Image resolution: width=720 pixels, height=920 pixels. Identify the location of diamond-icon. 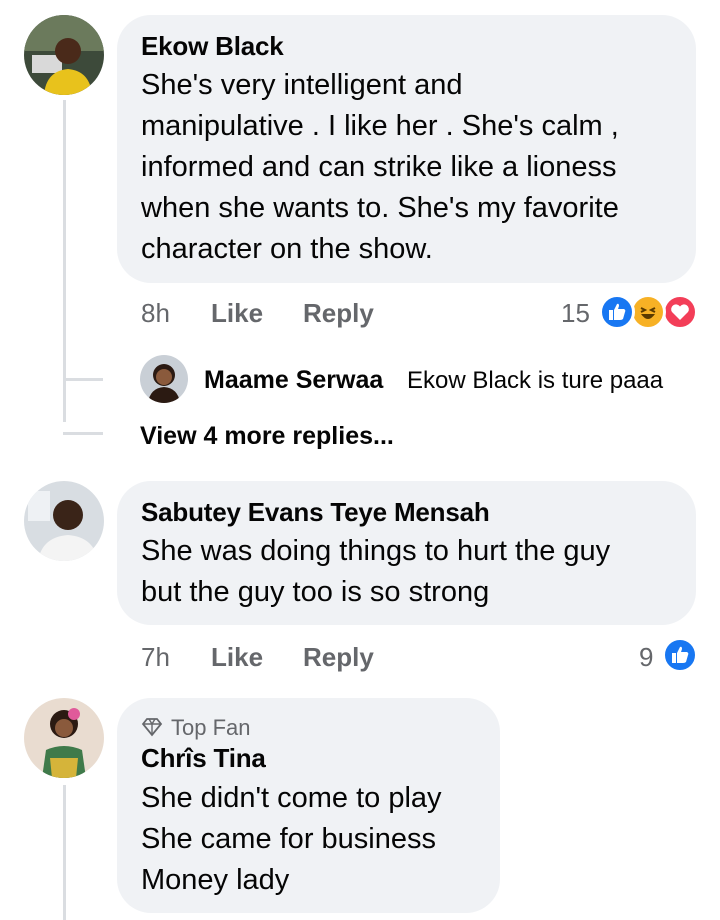
(152, 729).